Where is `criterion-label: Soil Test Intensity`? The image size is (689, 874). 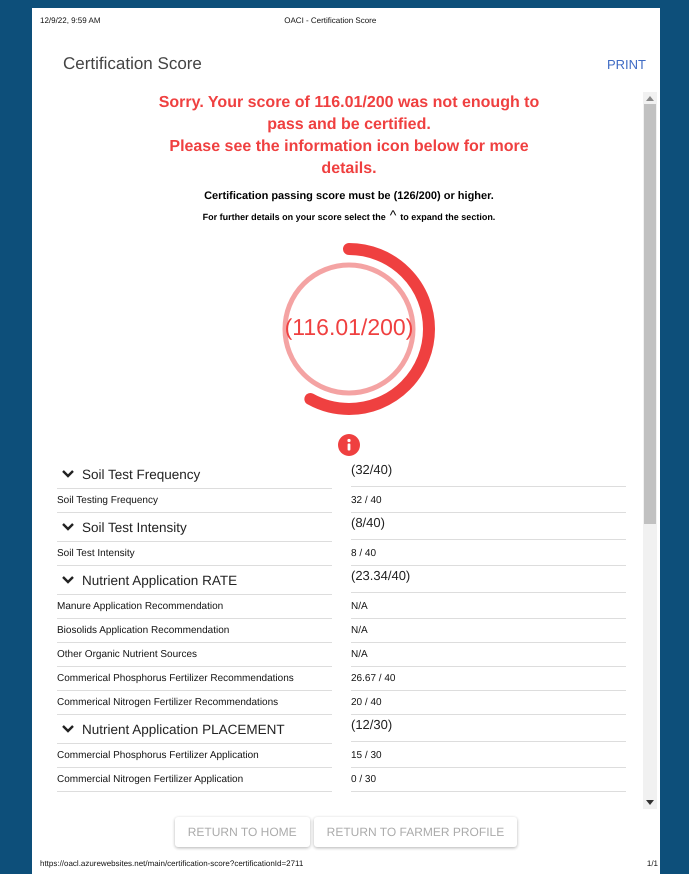
criterion-label: Soil Test Intensity is located at coordinates (194, 554).